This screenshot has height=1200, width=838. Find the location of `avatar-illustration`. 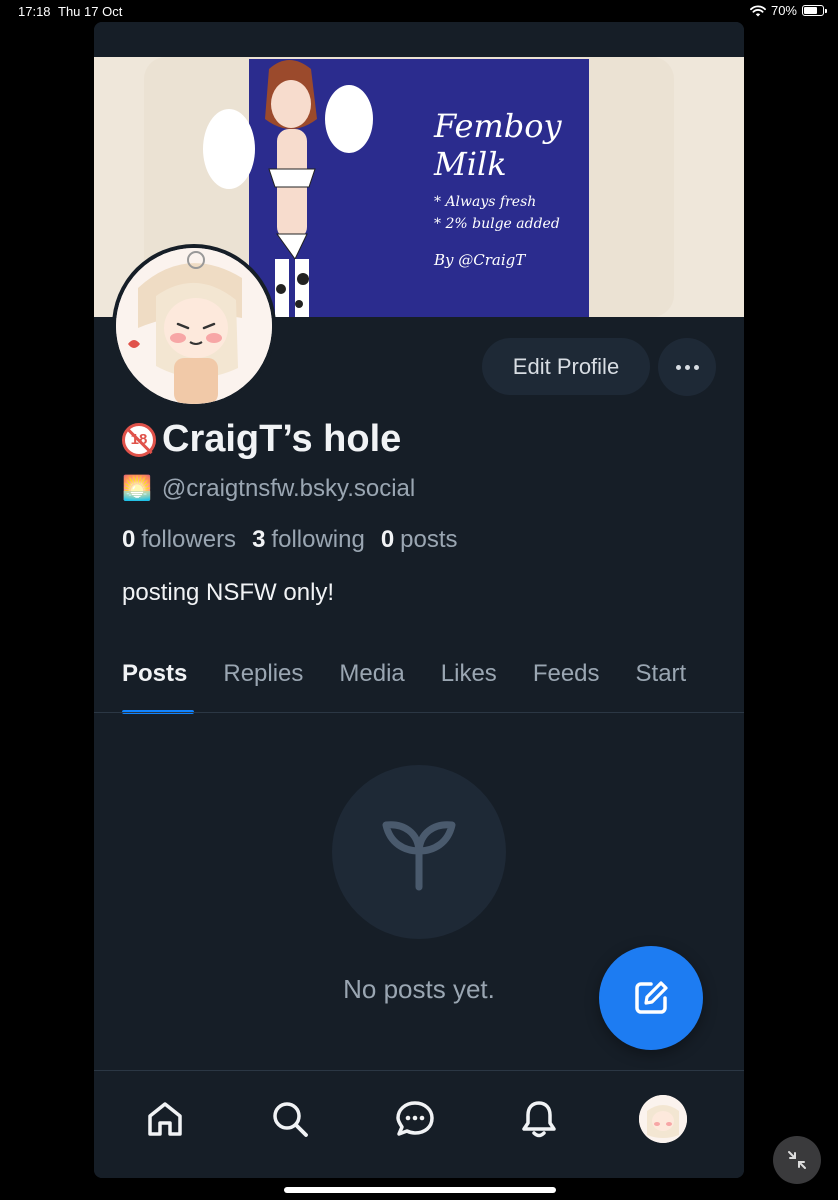

avatar-illustration is located at coordinates (194, 326).